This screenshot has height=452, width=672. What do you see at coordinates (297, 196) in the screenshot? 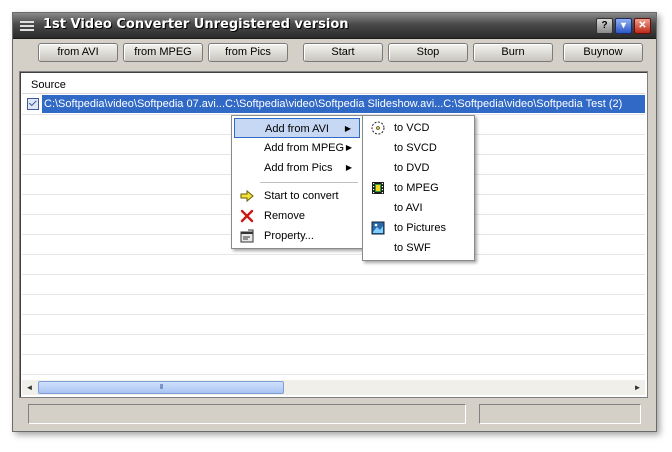
I see `menu-item-start-to-convert: Start to convert` at bounding box center [297, 196].